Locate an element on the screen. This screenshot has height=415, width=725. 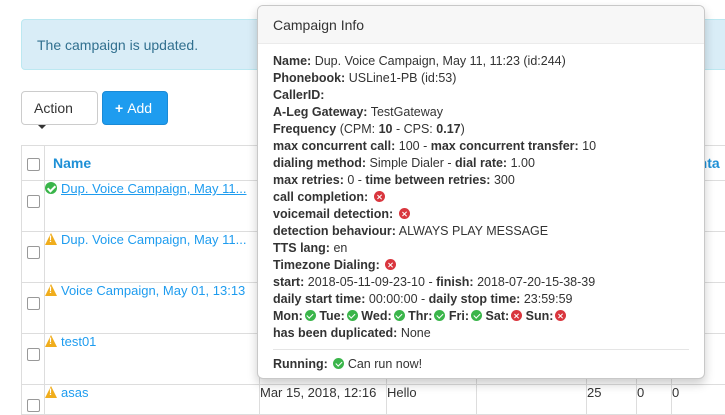
select-all-cell is located at coordinates (33, 163).